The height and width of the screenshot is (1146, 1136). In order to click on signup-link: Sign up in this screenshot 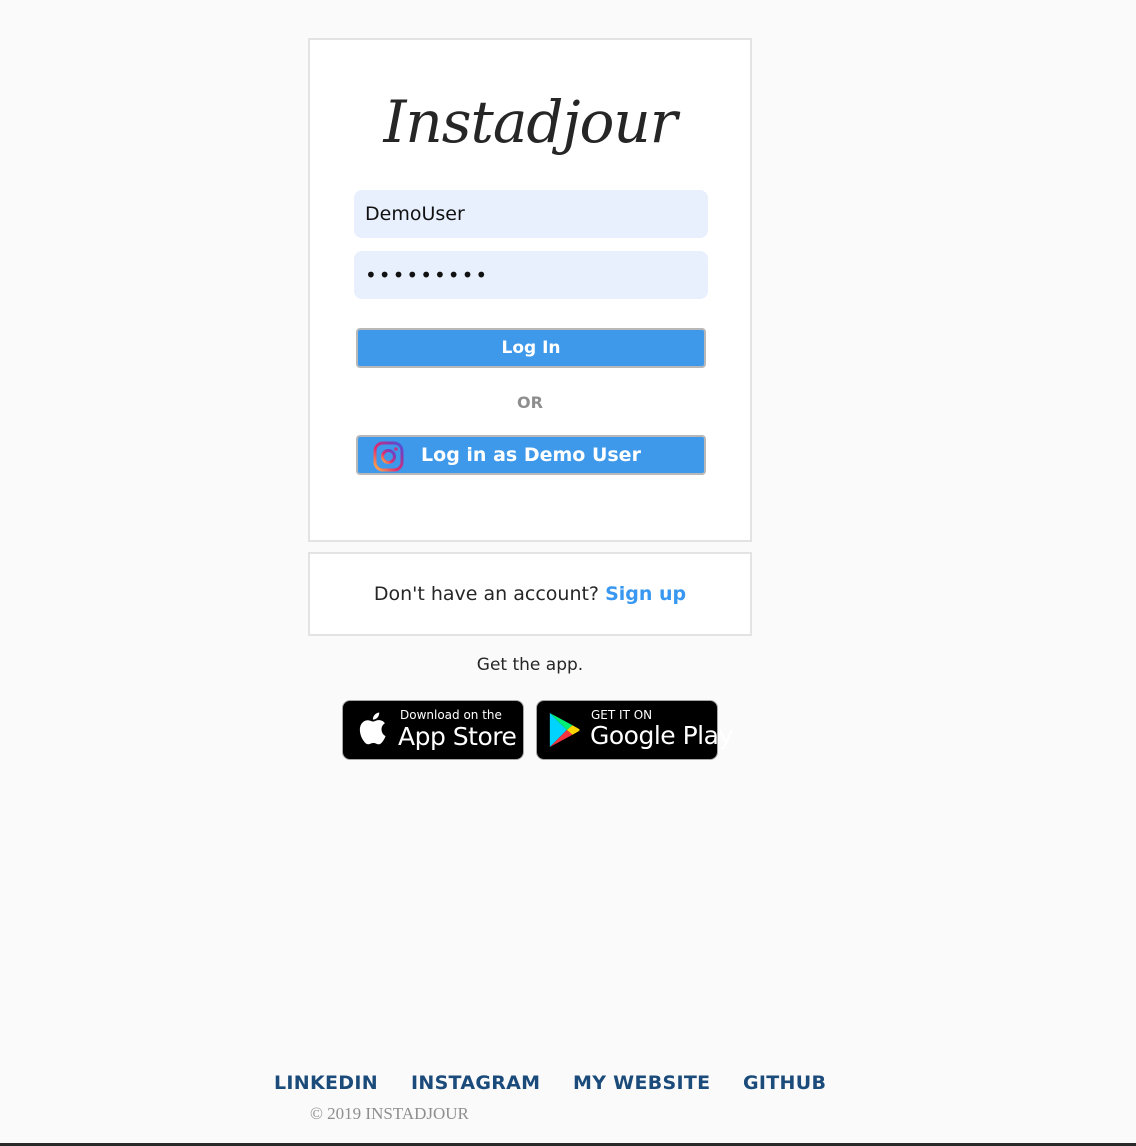, I will do `click(645, 594)`.